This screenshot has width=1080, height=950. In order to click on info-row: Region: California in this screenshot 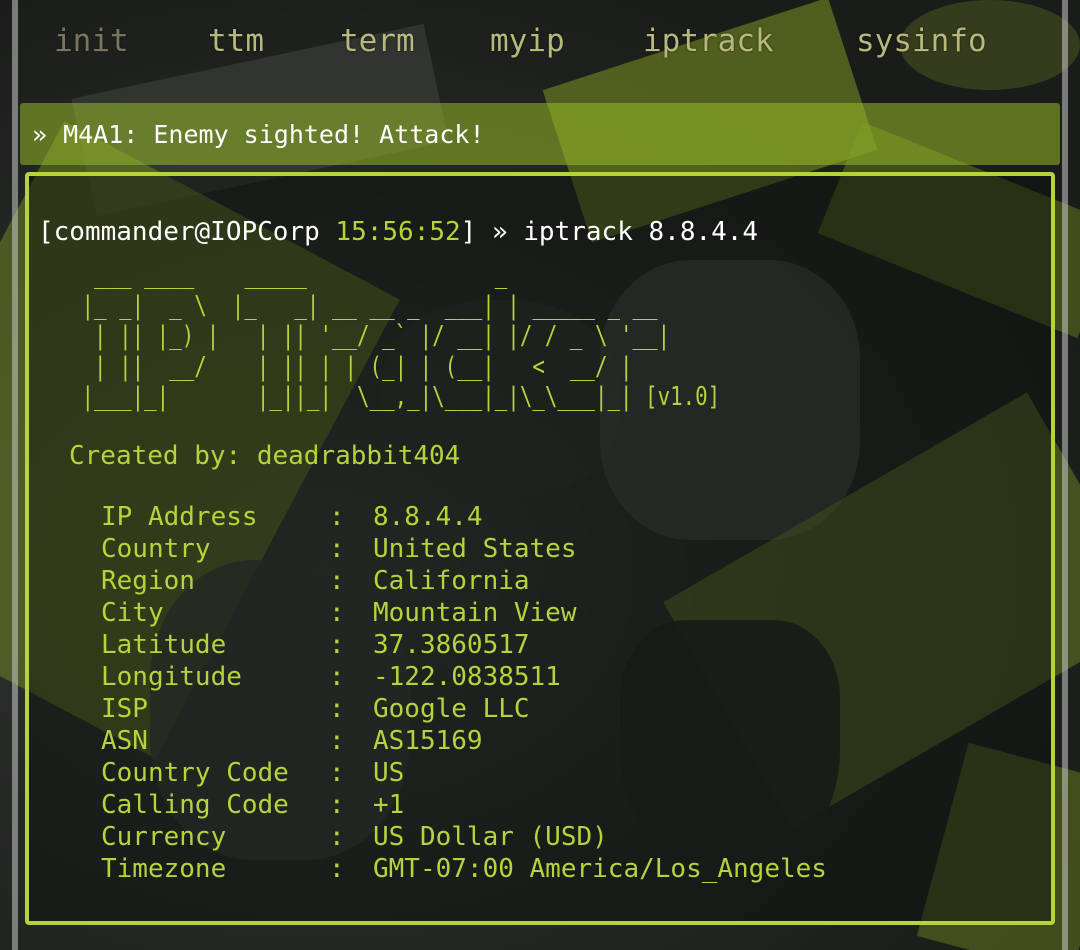, I will do `click(551, 581)`.